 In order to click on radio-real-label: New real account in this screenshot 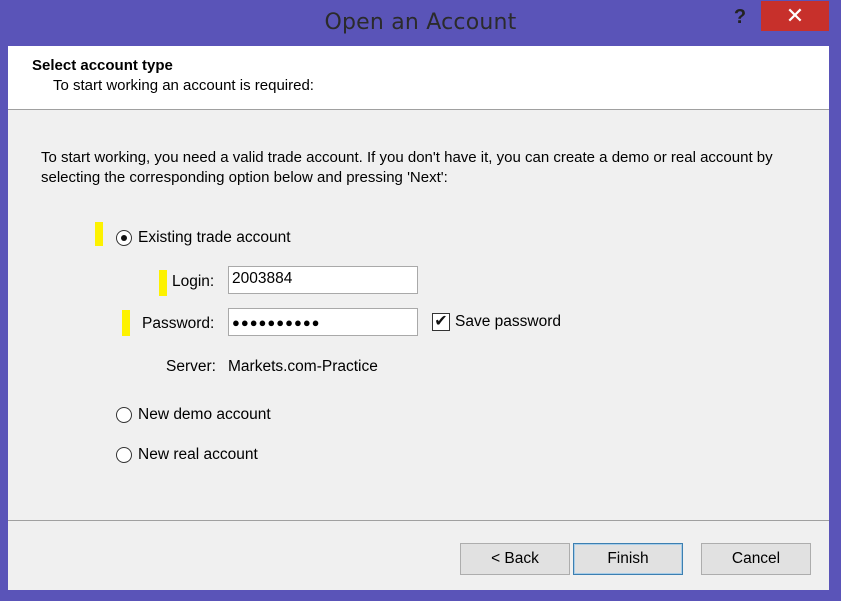, I will do `click(198, 454)`.